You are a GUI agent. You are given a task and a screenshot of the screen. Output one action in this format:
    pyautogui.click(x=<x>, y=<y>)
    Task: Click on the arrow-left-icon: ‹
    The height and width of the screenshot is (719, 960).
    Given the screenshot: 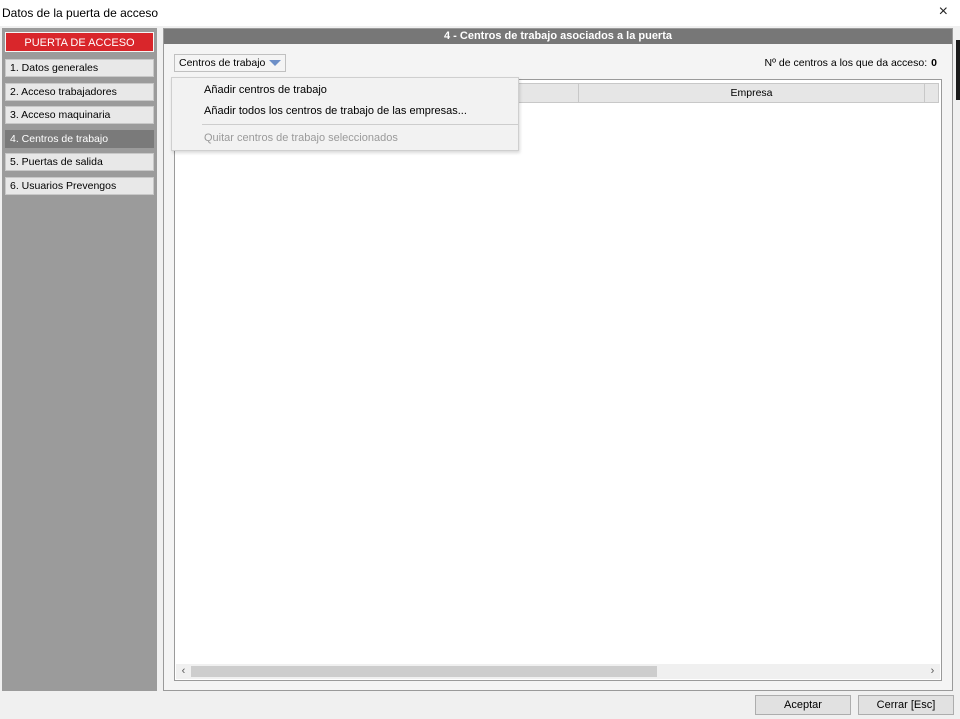 What is the action you would take?
    pyautogui.click(x=183, y=671)
    